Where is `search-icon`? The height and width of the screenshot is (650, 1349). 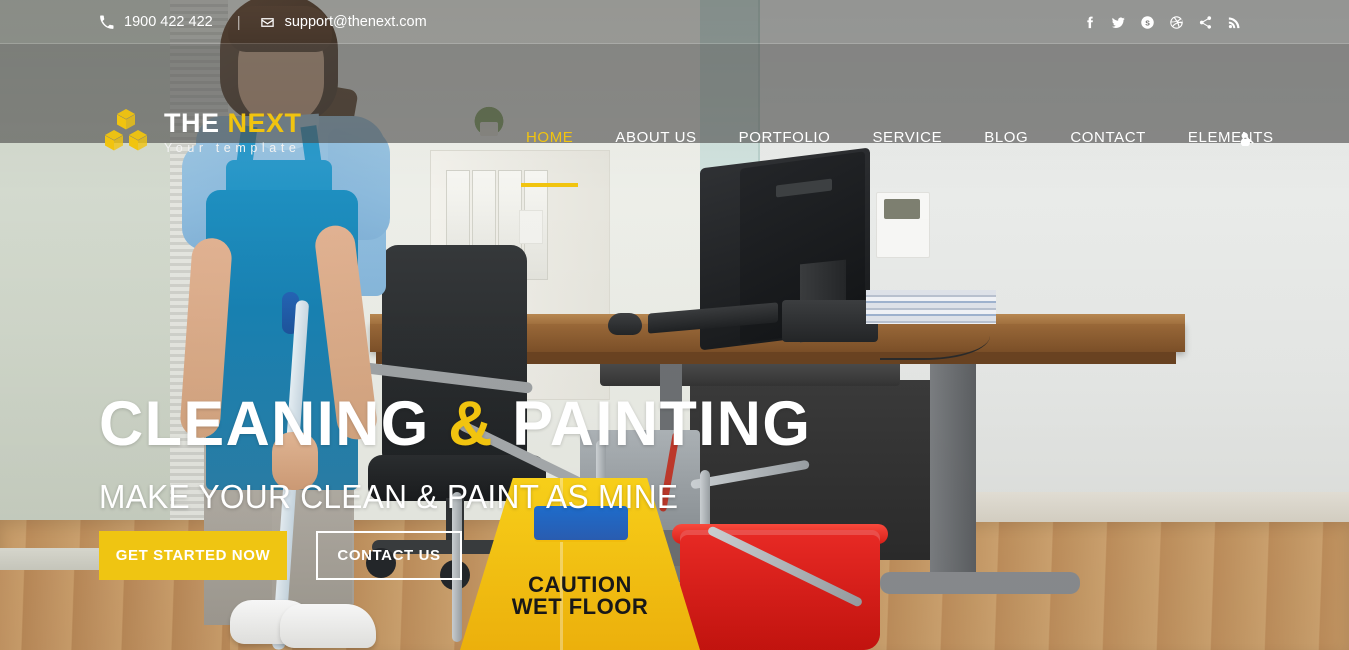 search-icon is located at coordinates (1246, 137).